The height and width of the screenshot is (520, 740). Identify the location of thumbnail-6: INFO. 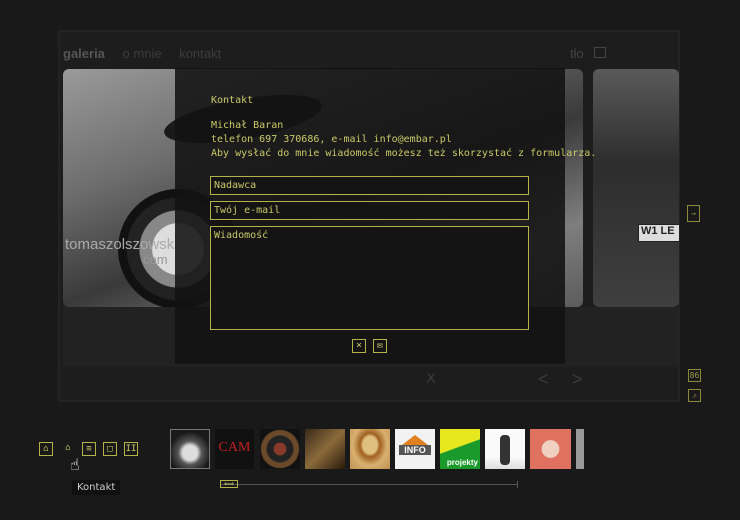
(415, 449).